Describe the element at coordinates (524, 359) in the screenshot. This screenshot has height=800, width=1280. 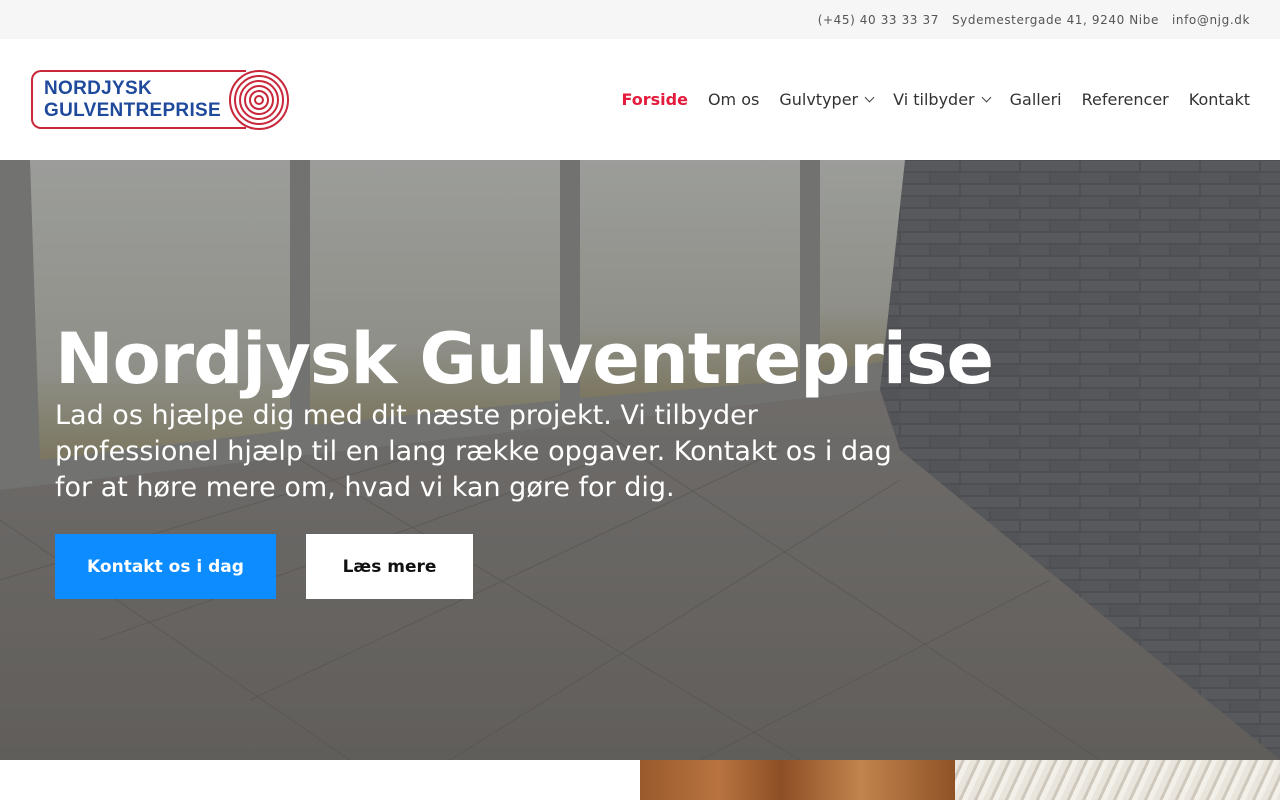
I see `hero-title: Nordjysk Gulventreprise` at that location.